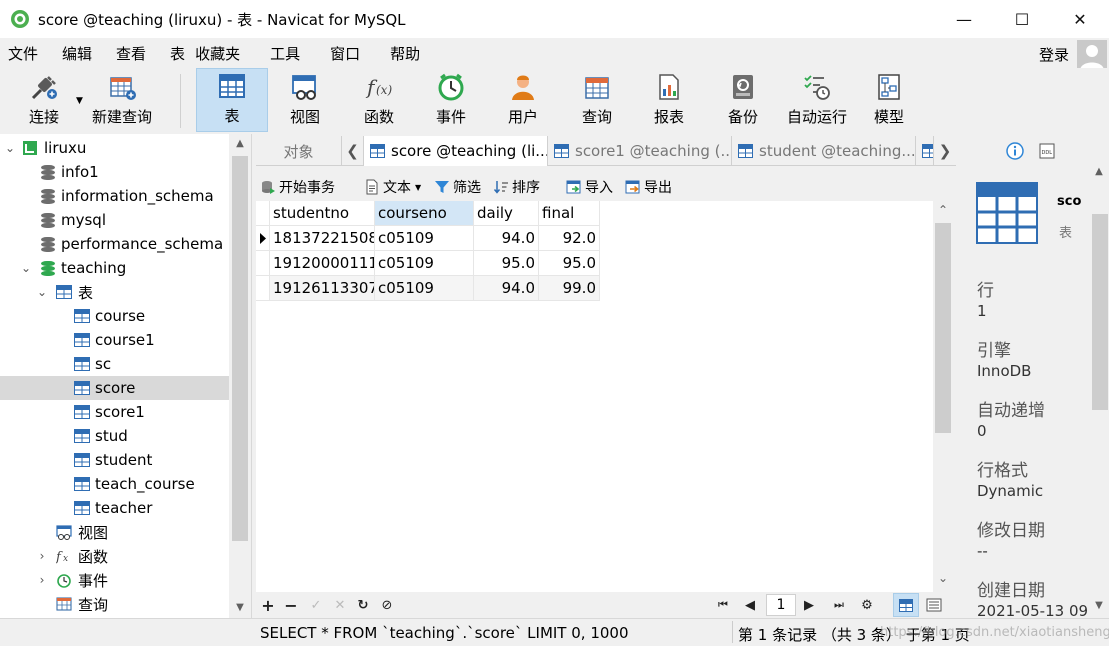  What do you see at coordinates (523, 100) in the screenshot?
I see `user-button: 用户` at bounding box center [523, 100].